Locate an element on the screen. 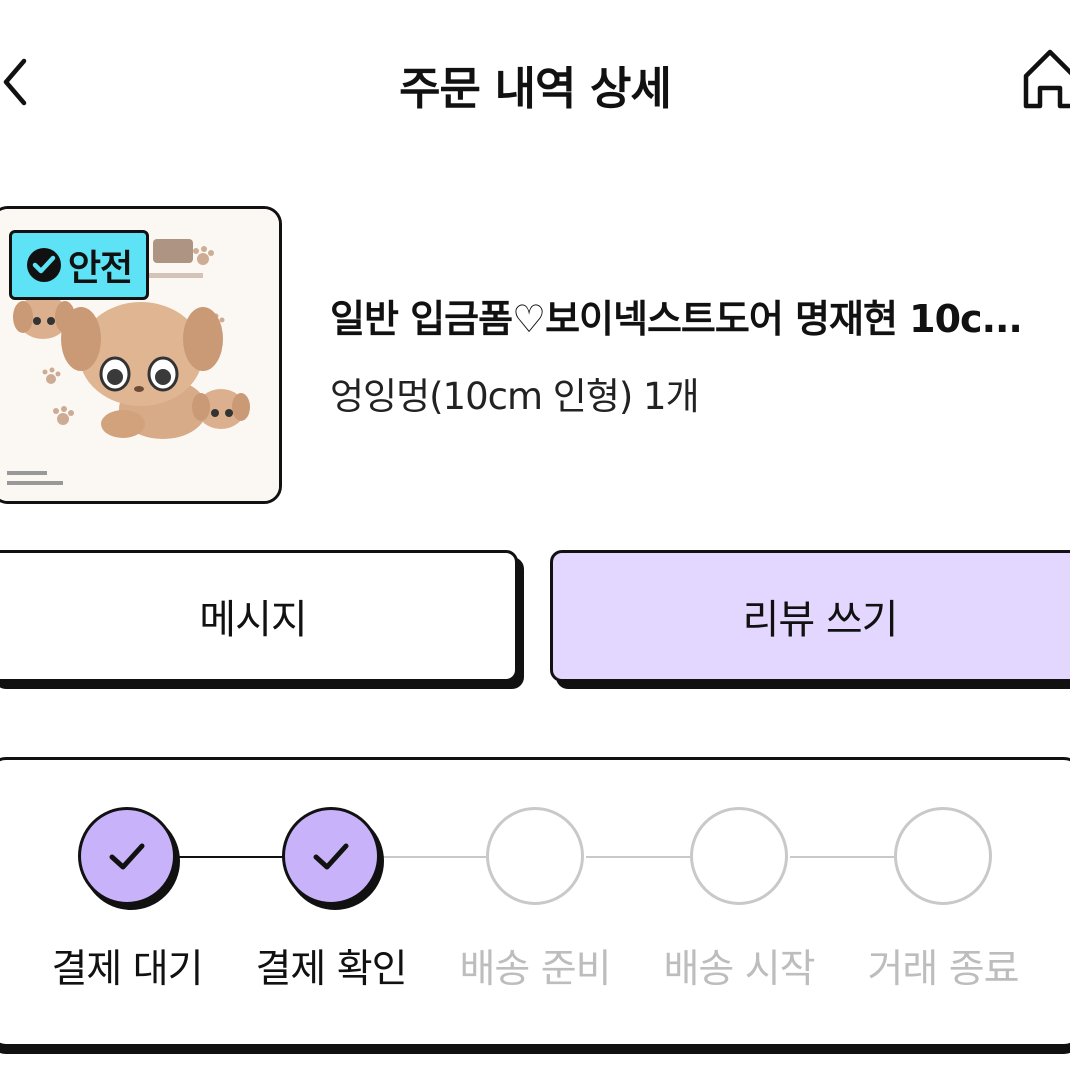  check-circle-icon is located at coordinates (43, 265).